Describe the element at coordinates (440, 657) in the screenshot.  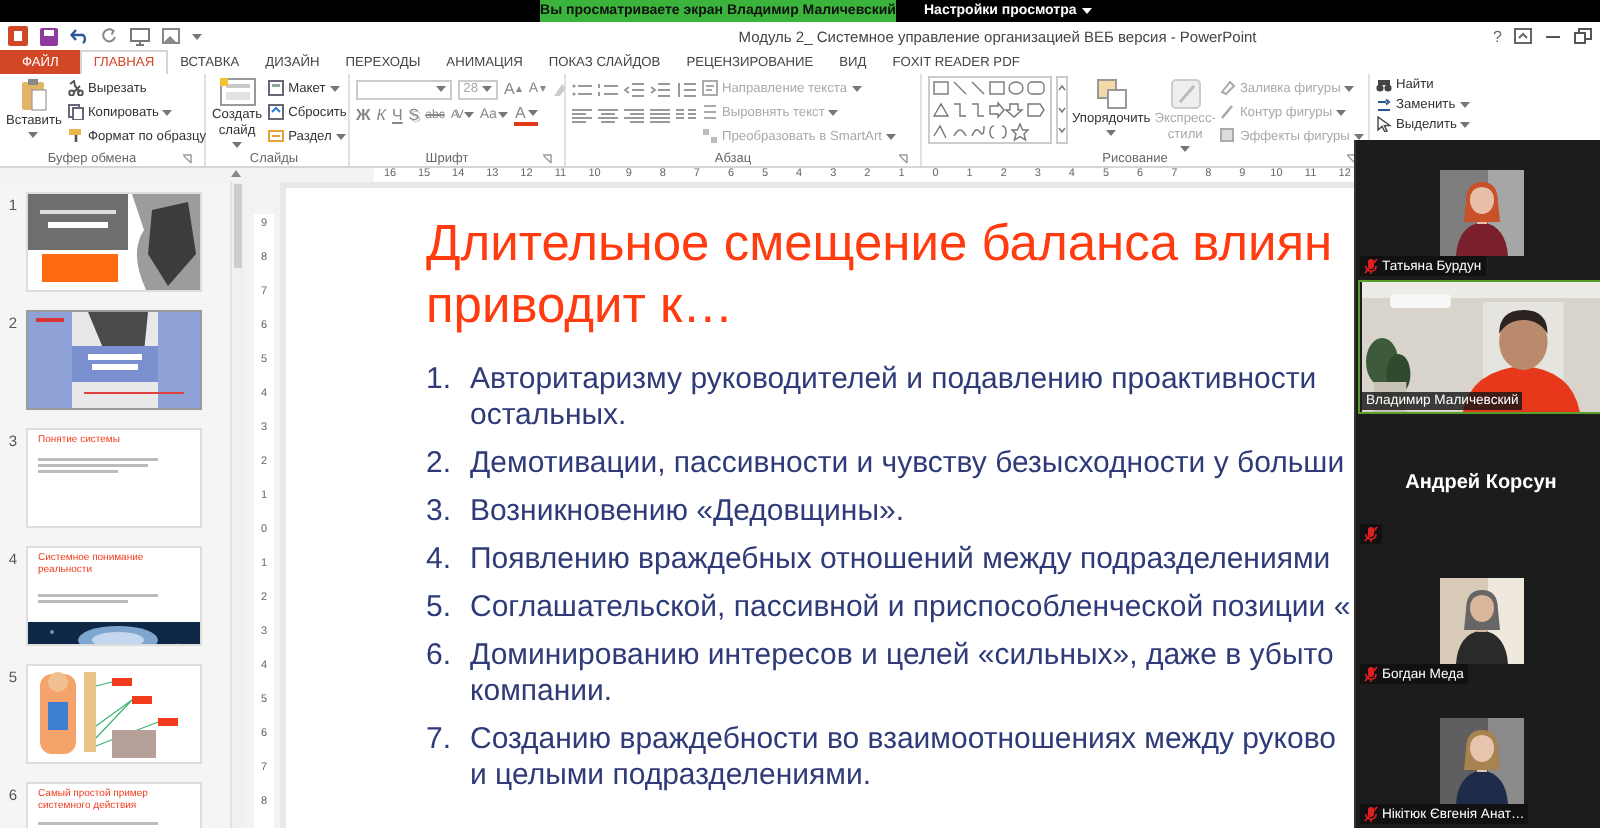
I see `list-number: 6.` at that location.